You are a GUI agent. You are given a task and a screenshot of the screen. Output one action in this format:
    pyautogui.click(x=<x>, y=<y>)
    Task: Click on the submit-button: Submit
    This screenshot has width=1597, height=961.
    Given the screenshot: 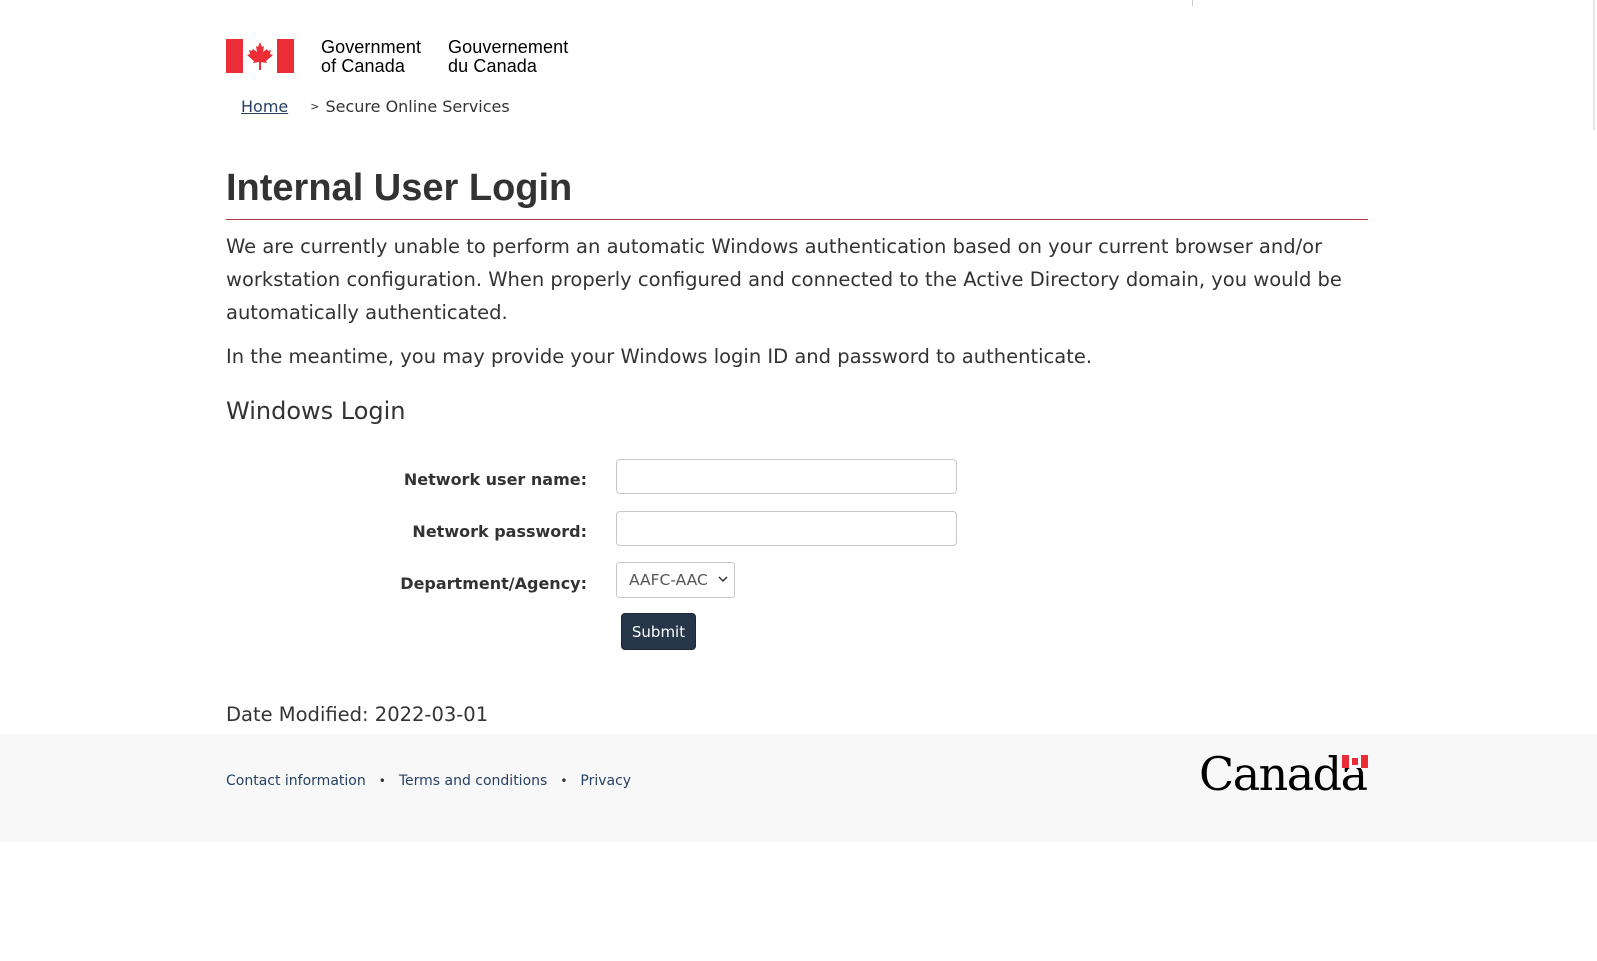 What is the action you would take?
    pyautogui.click(x=658, y=631)
    